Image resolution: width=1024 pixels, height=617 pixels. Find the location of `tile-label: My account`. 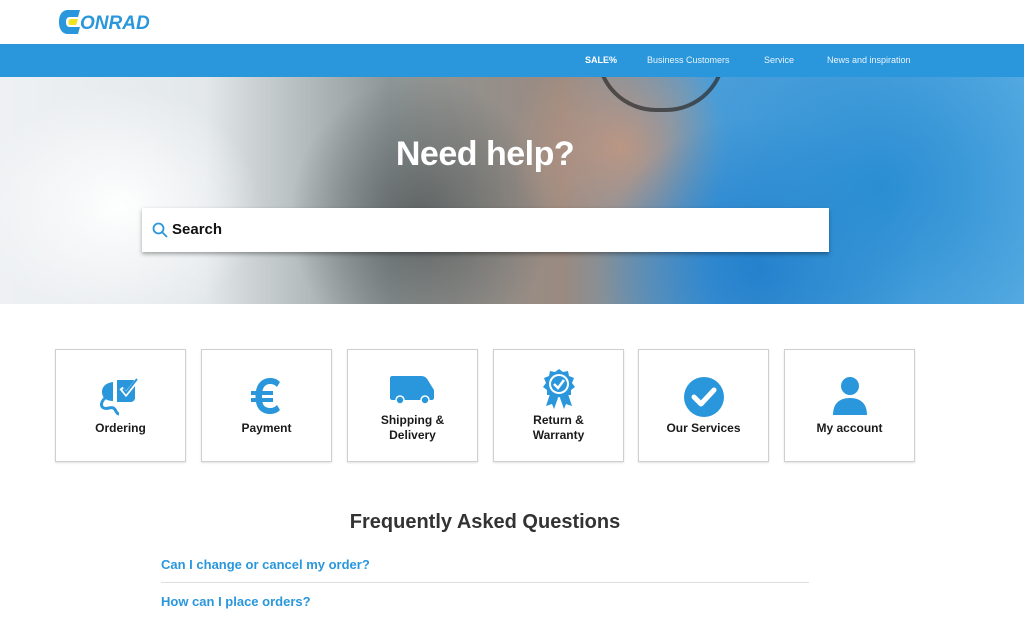

tile-label: My account is located at coordinates (849, 428).